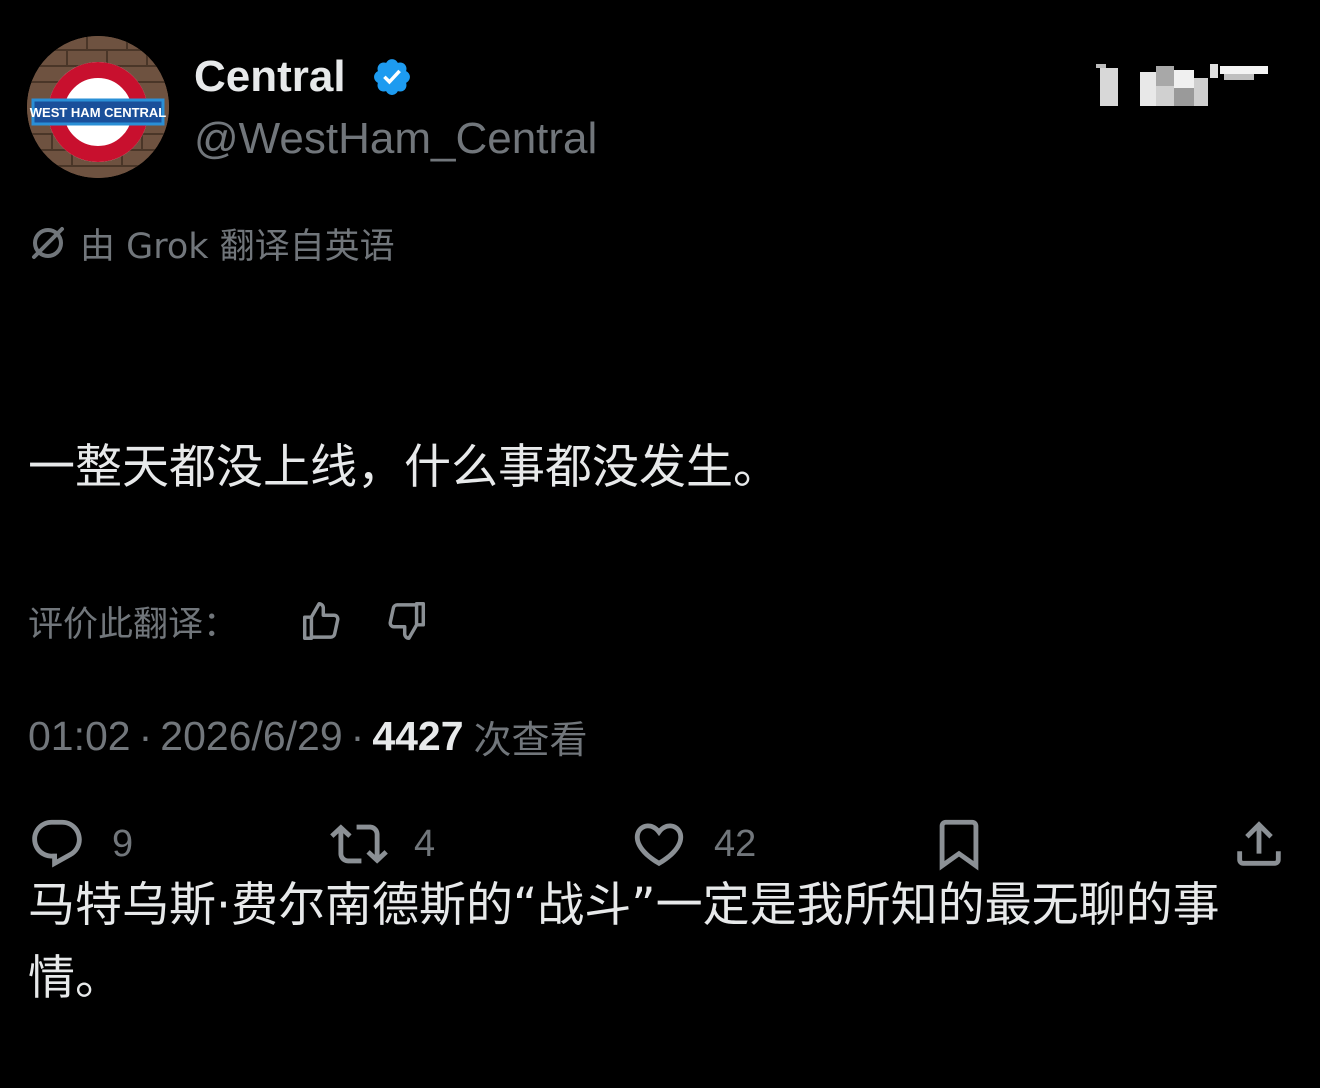 The width and height of the screenshot is (1320, 1088). I want to click on bookmark-button, so click(959, 844).